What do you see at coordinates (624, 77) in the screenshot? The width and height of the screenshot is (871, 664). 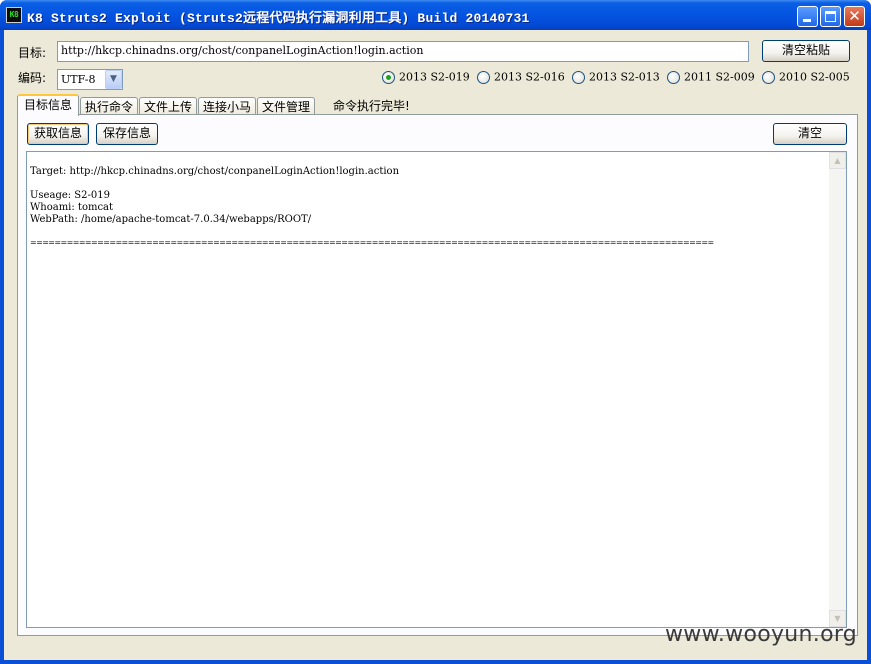 I see `radio-label: 2013 S2-013` at bounding box center [624, 77].